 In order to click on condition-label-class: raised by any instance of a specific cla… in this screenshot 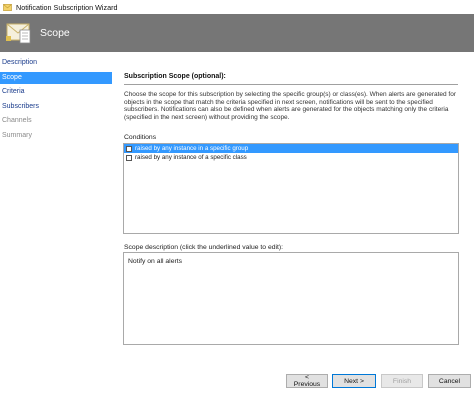, I will do `click(191, 157)`.